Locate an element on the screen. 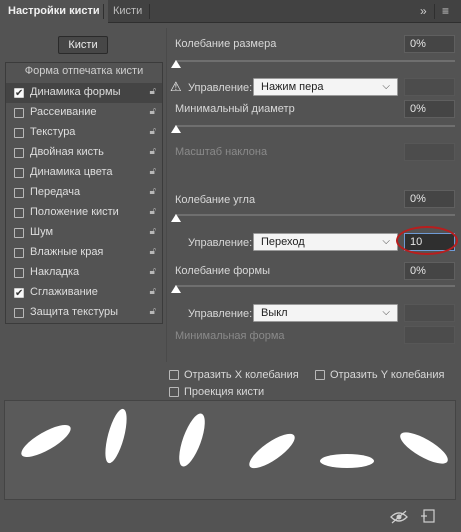 Image resolution: width=461 pixels, height=532 pixels. min-roundness-field is located at coordinates (429, 335).